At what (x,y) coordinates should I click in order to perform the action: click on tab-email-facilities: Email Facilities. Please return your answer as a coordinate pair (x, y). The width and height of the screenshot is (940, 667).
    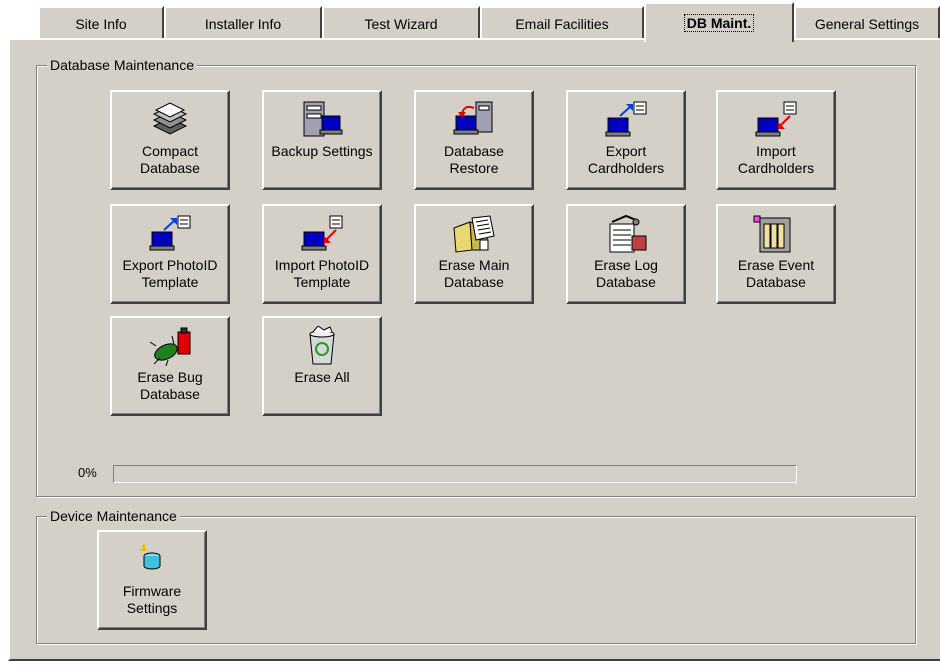
    Looking at the image, I should click on (562, 23).